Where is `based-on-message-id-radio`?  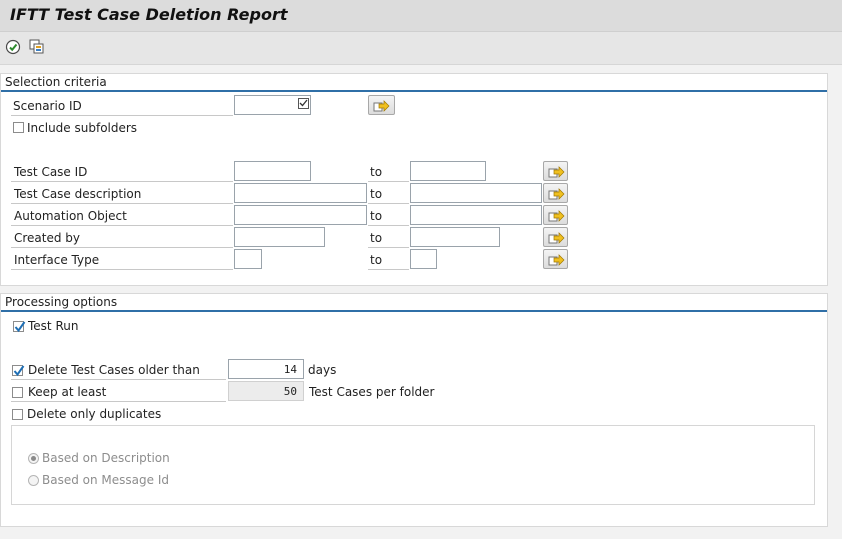 based-on-message-id-radio is located at coordinates (33, 480).